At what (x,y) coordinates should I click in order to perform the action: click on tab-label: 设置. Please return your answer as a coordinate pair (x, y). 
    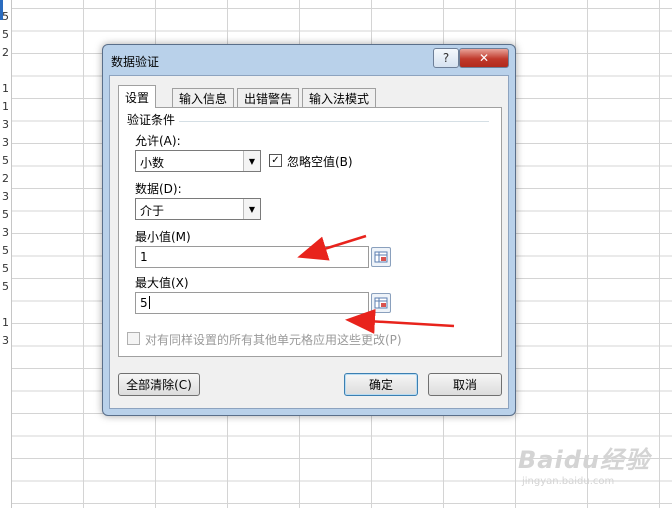
    Looking at the image, I should click on (137, 97).